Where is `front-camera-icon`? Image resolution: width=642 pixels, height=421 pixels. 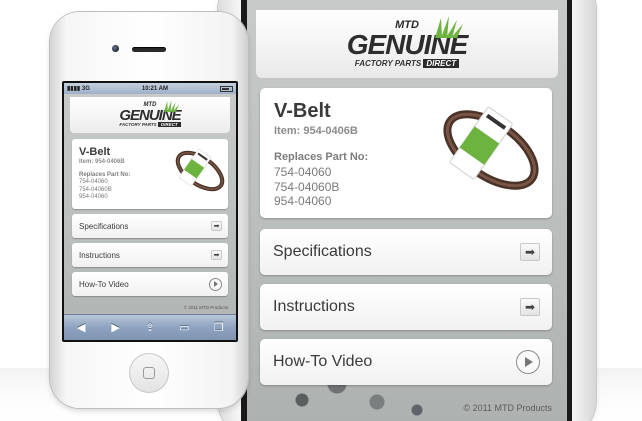
front-camera-icon is located at coordinates (115, 48).